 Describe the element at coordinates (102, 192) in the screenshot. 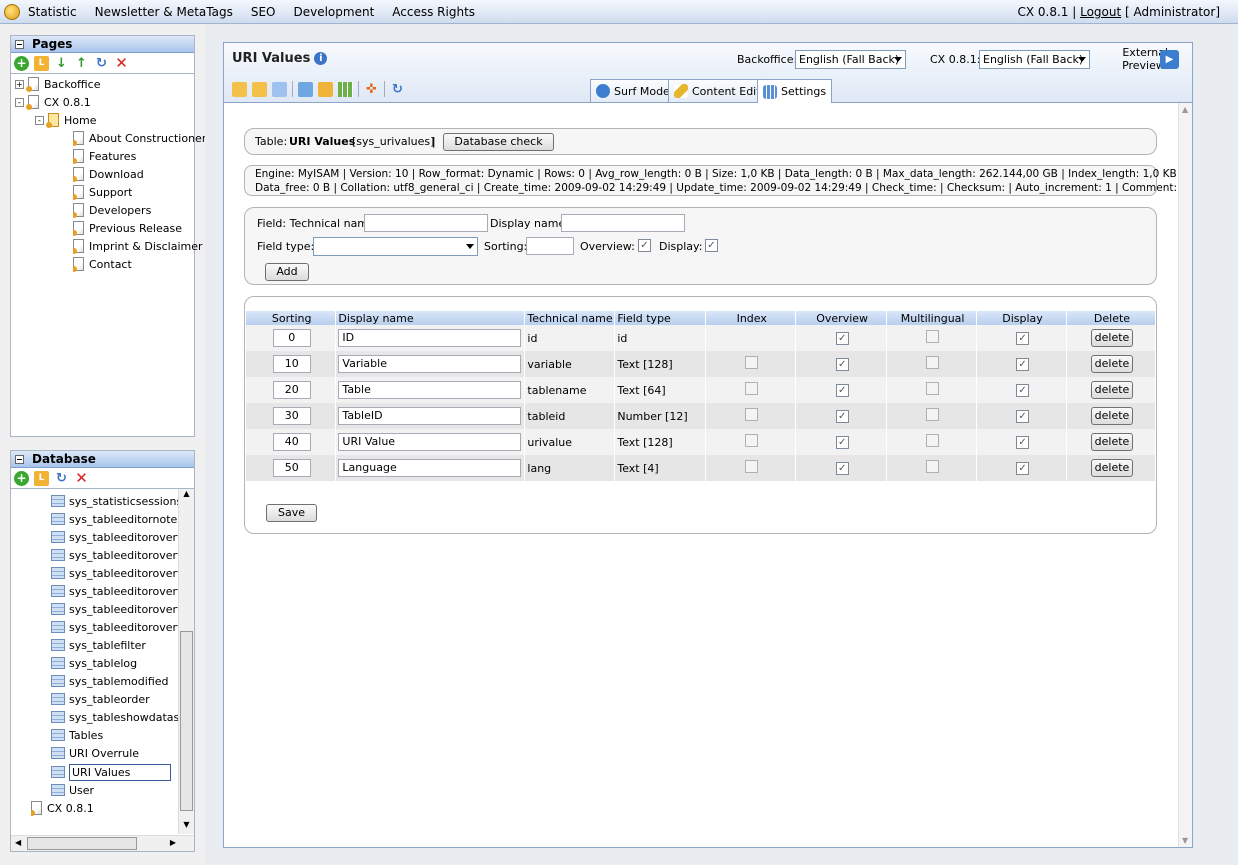

I see `tree-item-support: Support` at that location.